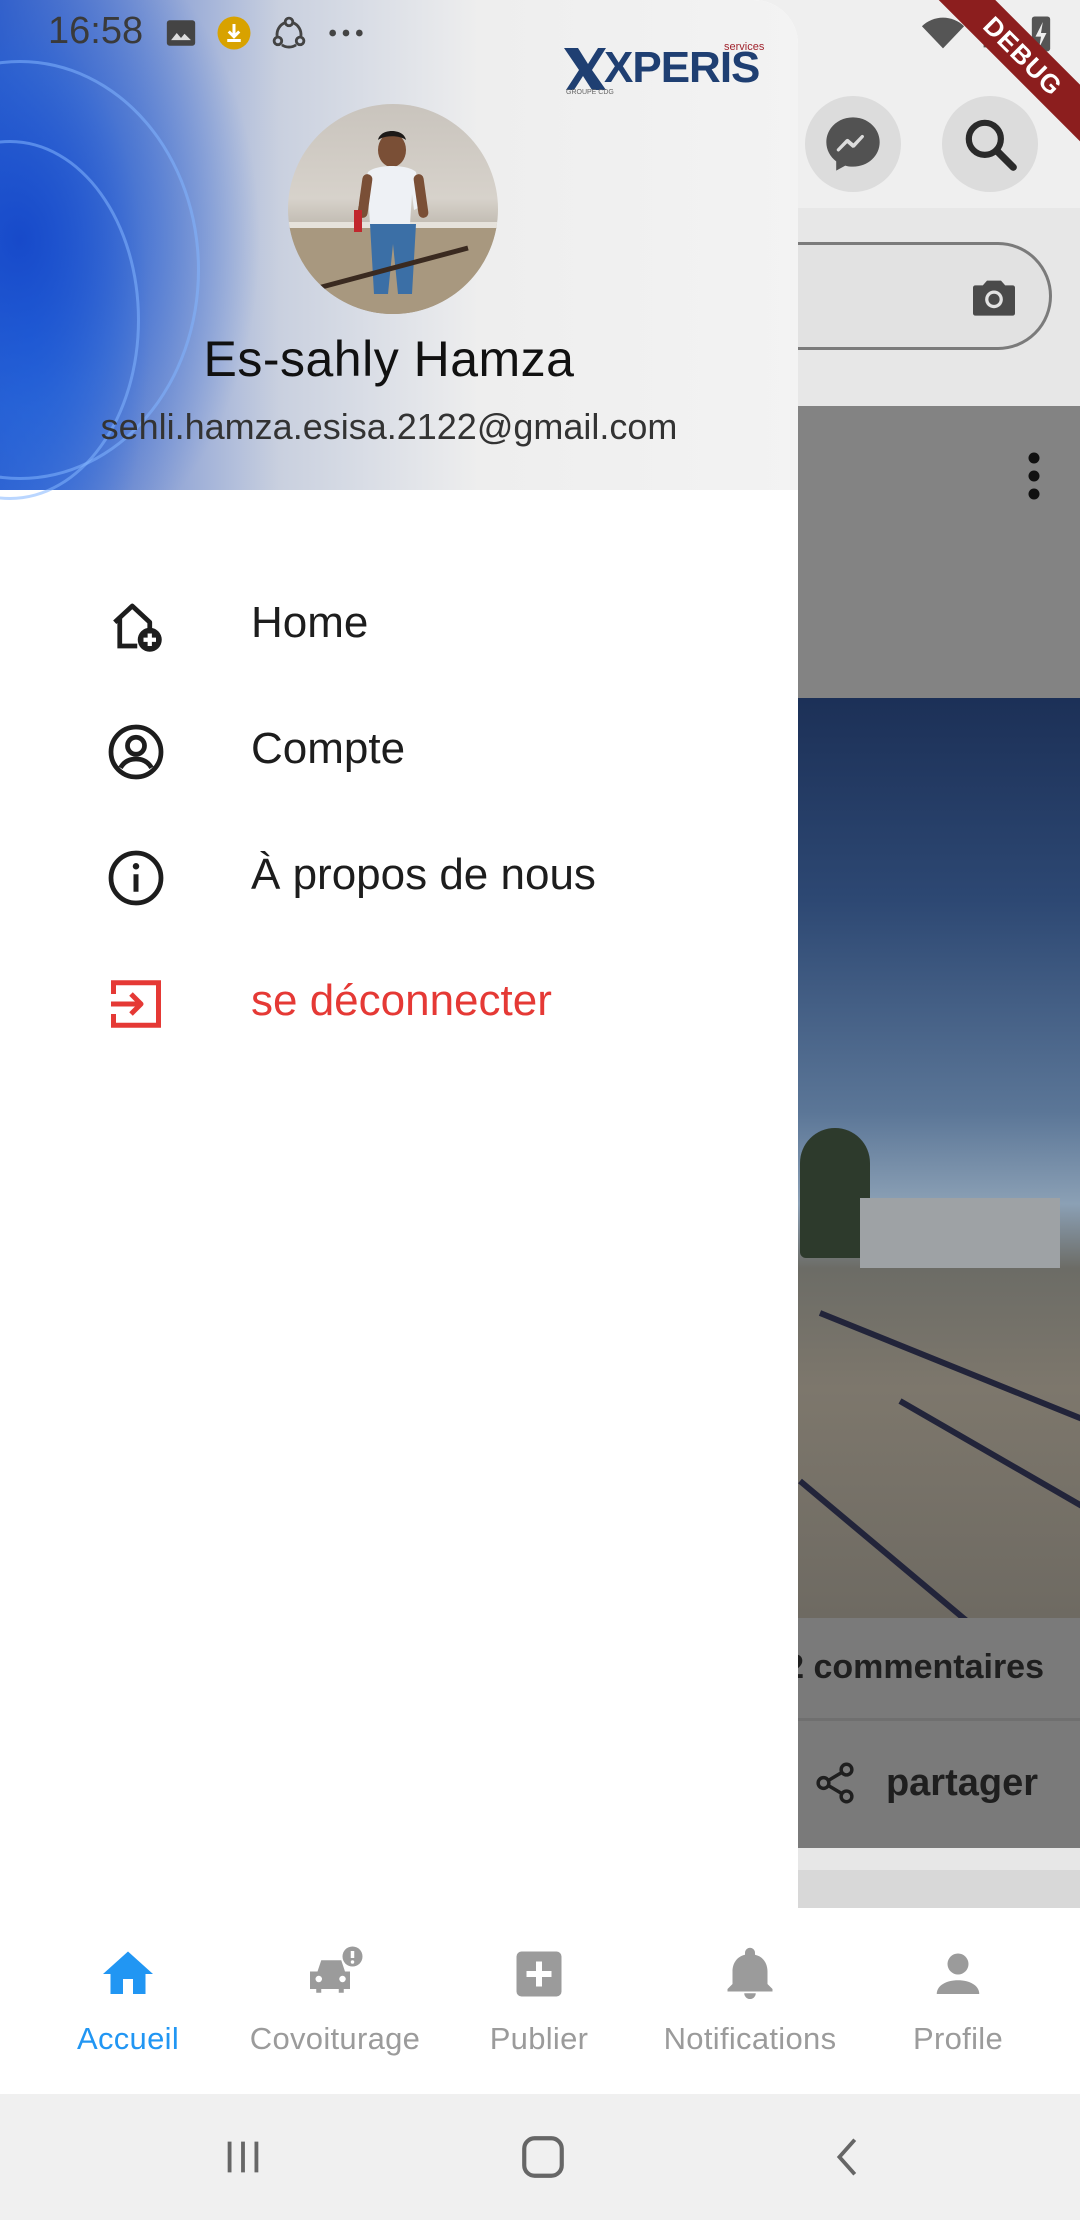  What do you see at coordinates (914, 1667) in the screenshot?
I see `comments-count: 2 commentaires` at bounding box center [914, 1667].